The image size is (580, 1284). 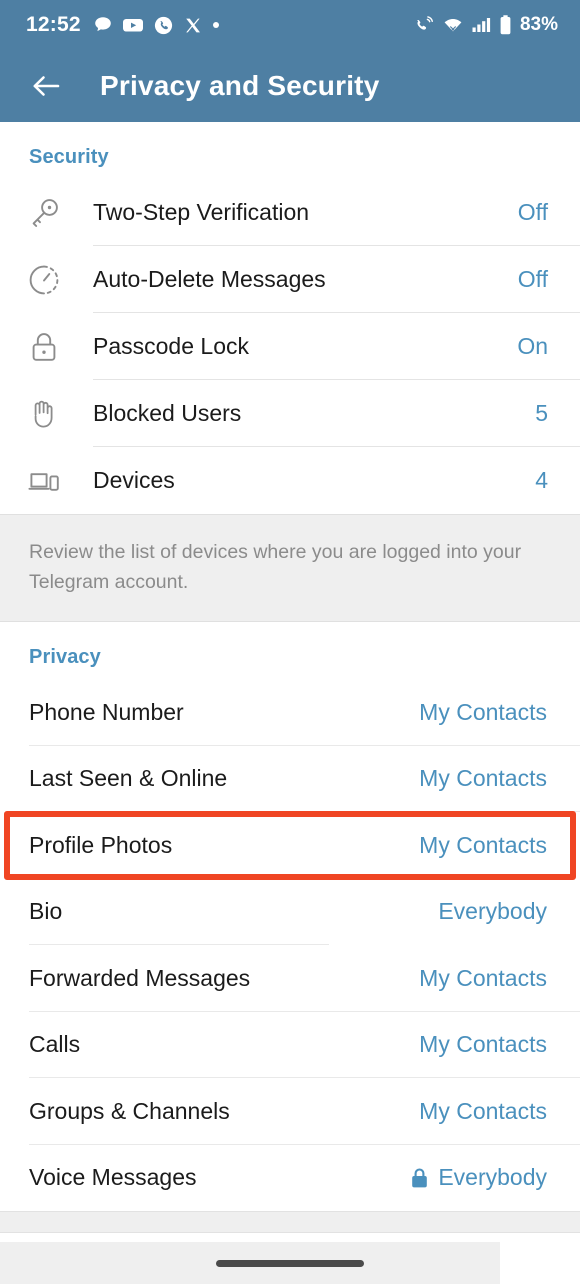 I want to click on row-label: Passcode Lock, so click(x=171, y=346).